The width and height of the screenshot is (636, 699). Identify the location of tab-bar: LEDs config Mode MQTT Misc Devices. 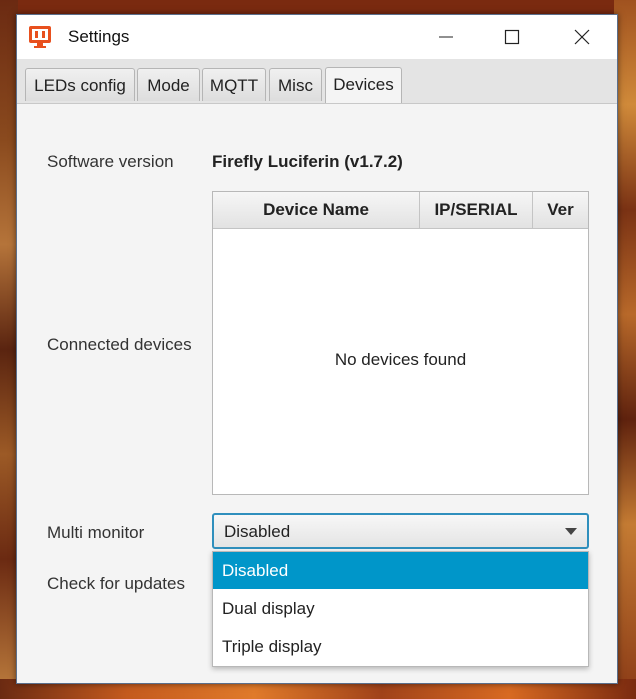
(317, 81).